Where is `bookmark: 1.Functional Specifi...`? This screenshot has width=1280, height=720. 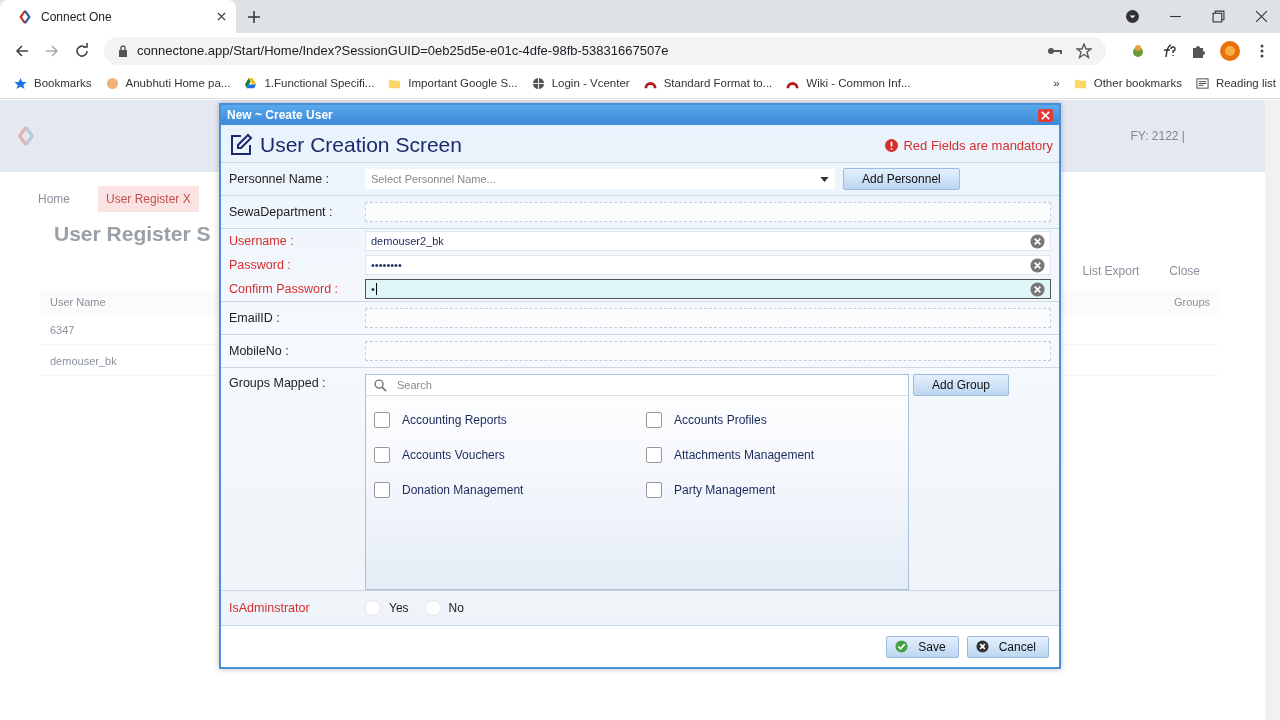
bookmark: 1.Functional Specifi... is located at coordinates (309, 83).